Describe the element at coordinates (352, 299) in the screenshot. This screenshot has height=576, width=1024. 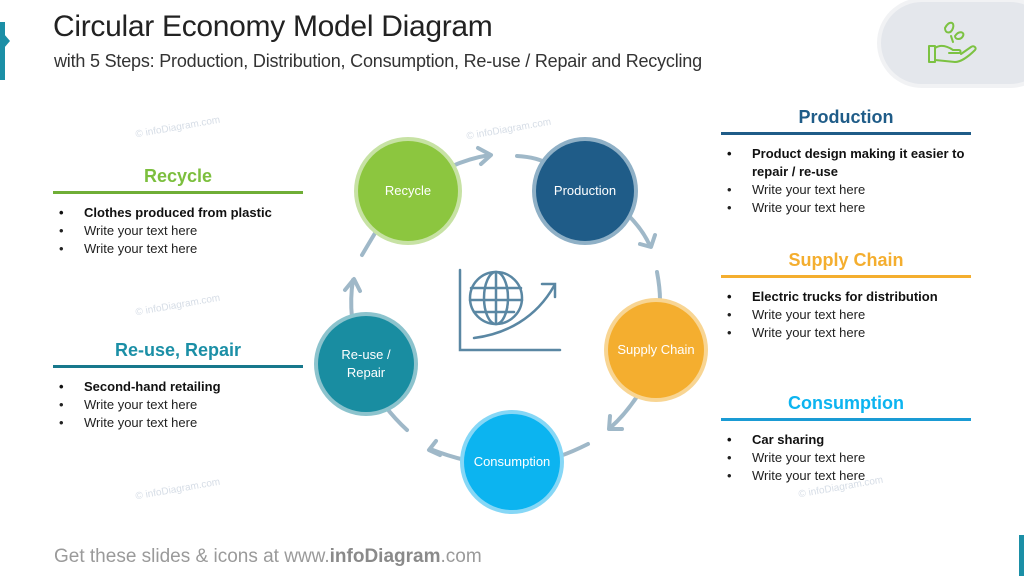
I see `arrow-reuse-to-recycle` at that location.